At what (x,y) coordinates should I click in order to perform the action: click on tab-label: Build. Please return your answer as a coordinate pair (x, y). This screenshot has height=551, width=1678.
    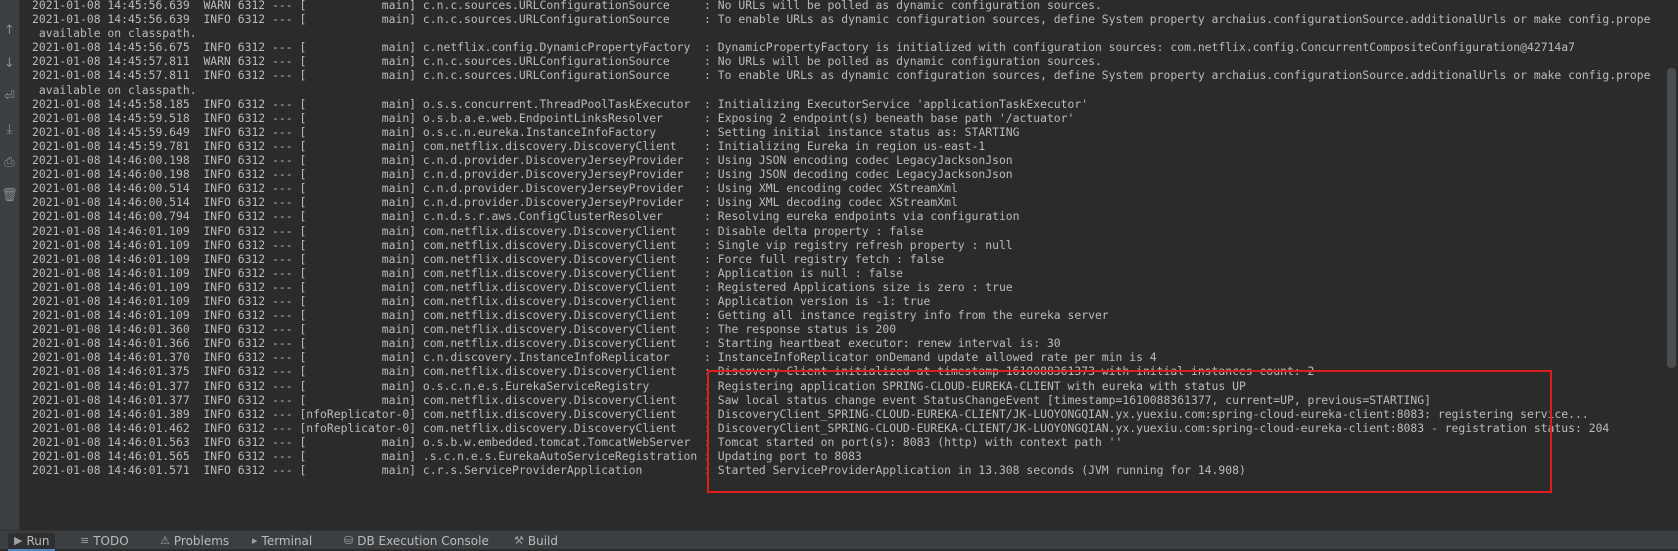
    Looking at the image, I should click on (542, 541).